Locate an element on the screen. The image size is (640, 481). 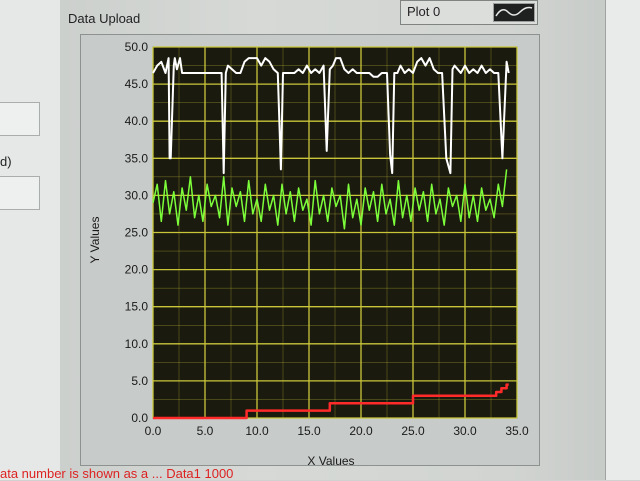
x-tick-label: 10.0 is located at coordinates (257, 431).